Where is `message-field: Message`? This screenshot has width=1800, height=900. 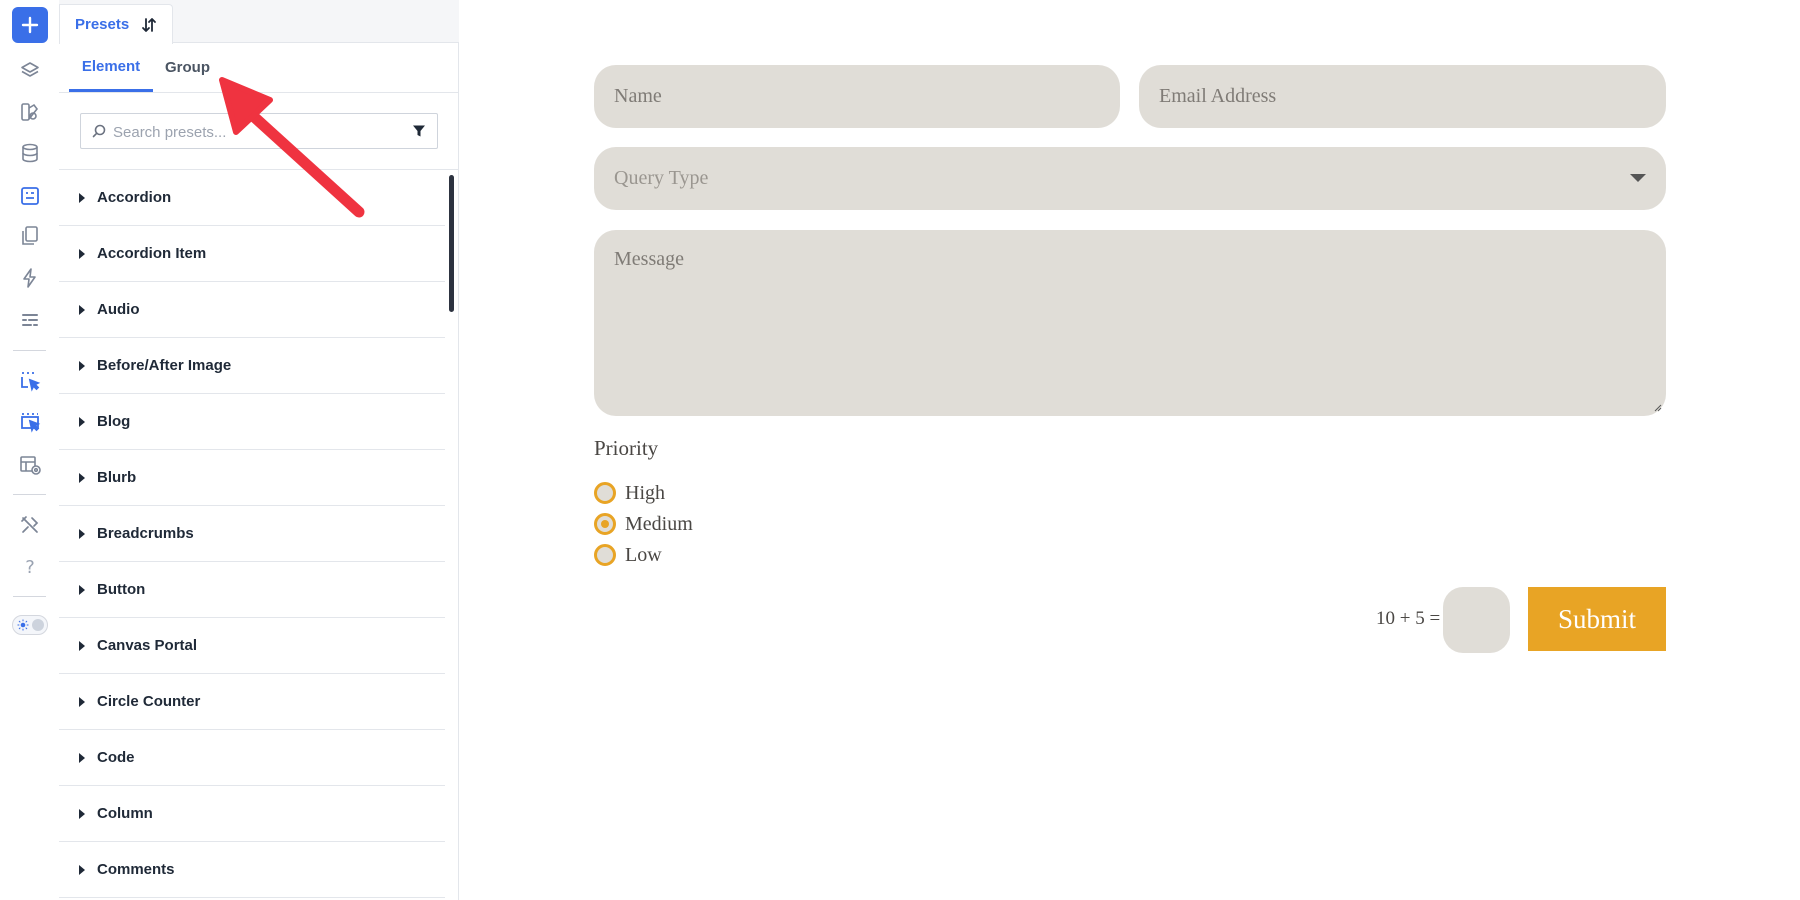
message-field: Message is located at coordinates (1130, 323).